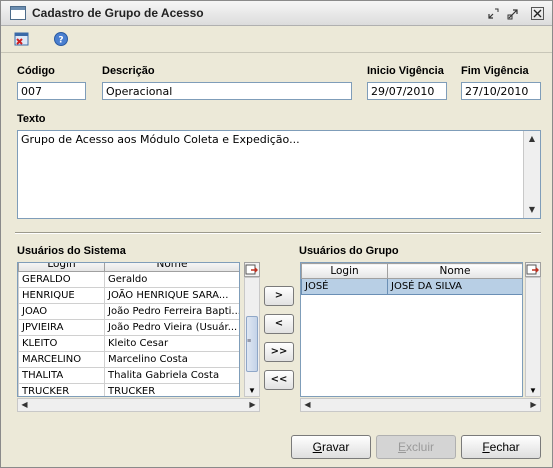 The image size is (553, 468). I want to click on login-cell: THALITA, so click(61, 375).